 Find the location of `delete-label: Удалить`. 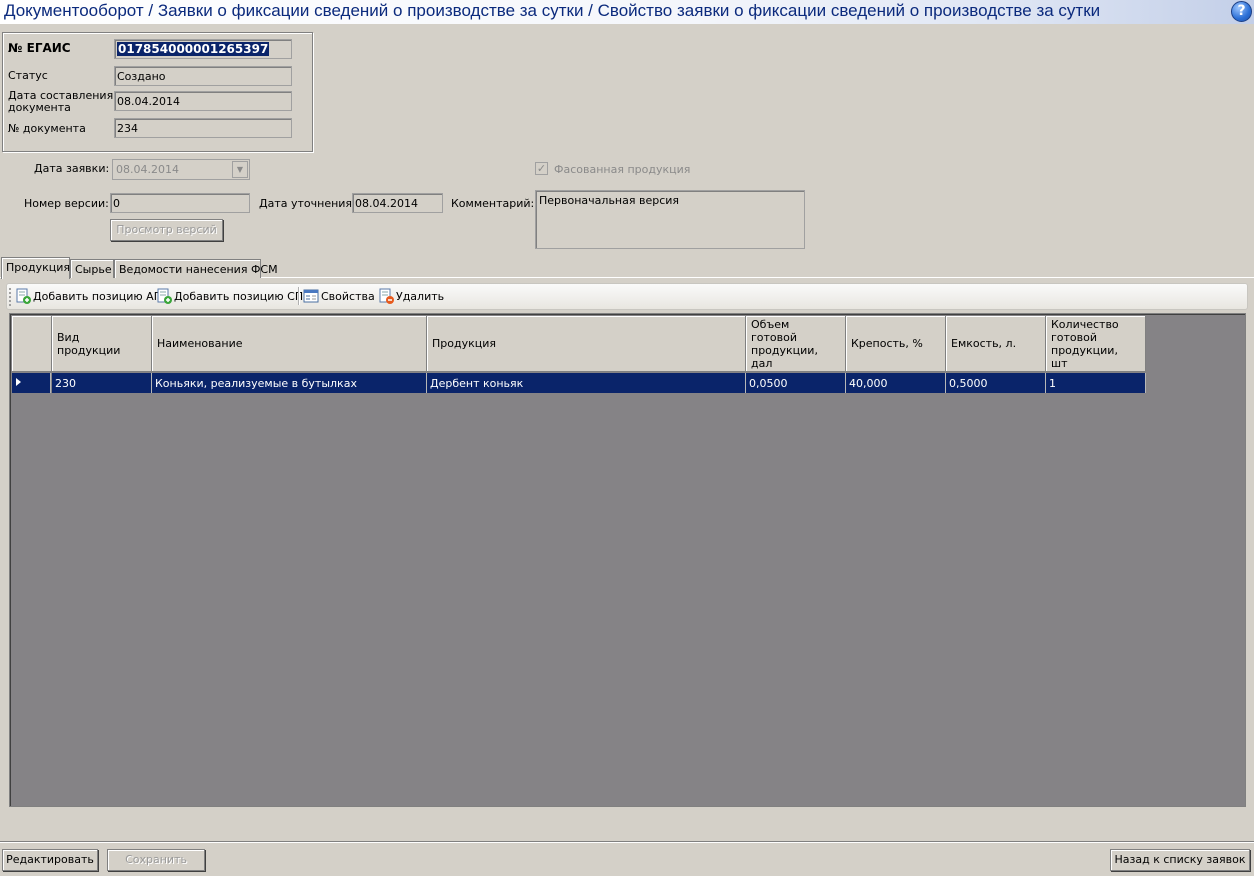

delete-label: Удалить is located at coordinates (420, 296).